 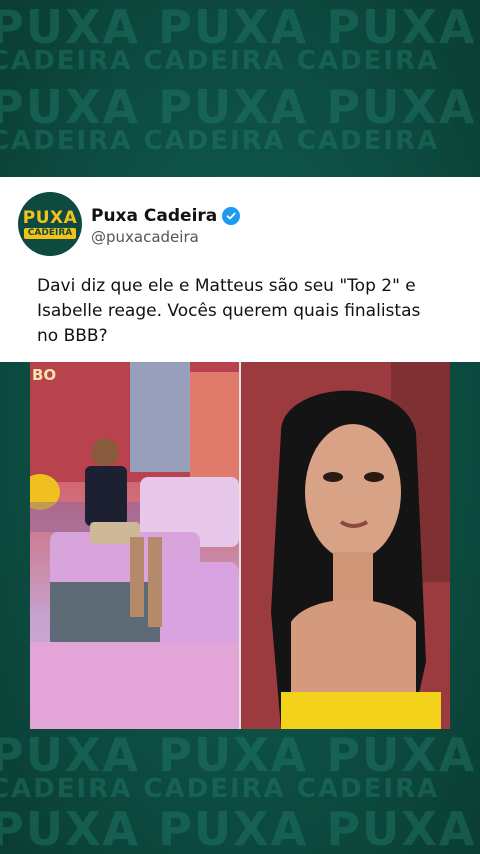 I want to click on avatar-logo-bottom: CADEIRA, so click(x=50, y=233).